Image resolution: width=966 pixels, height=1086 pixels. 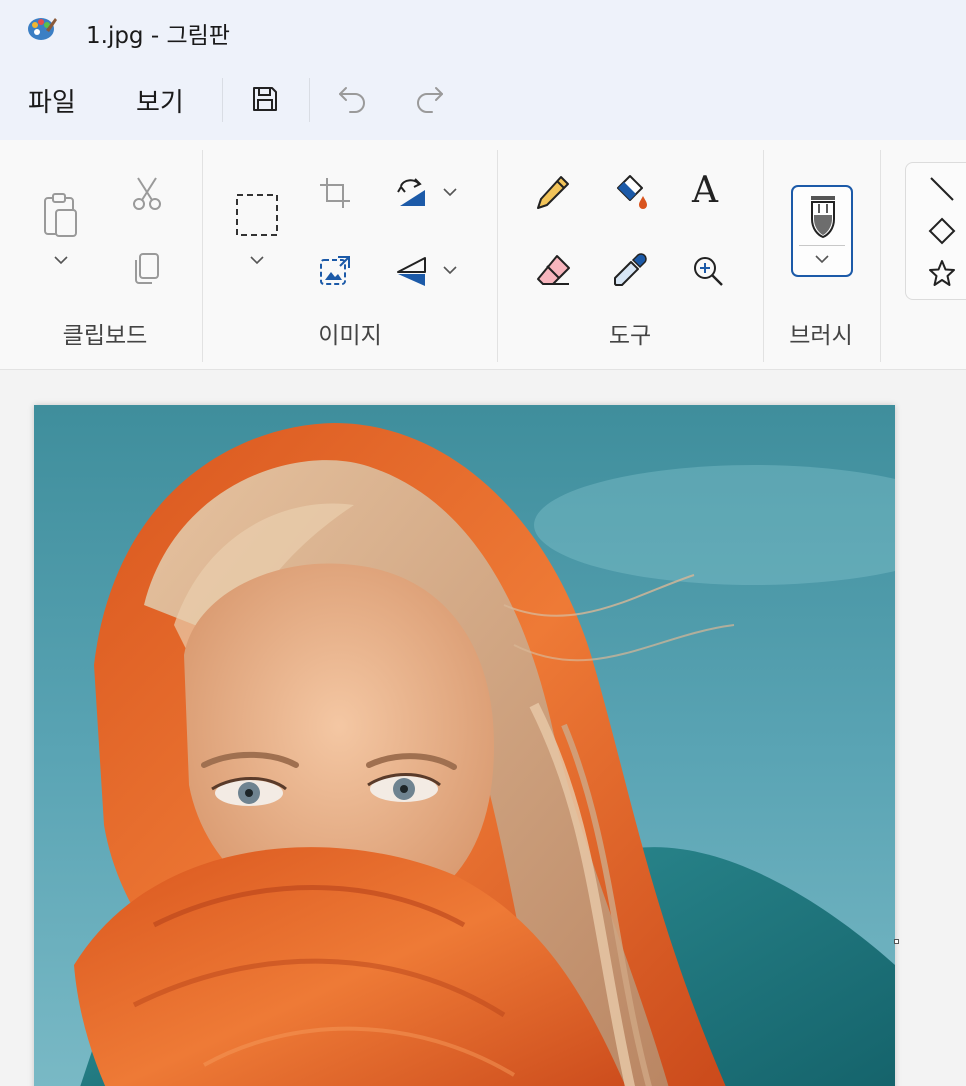 What do you see at coordinates (705, 190) in the screenshot?
I see `text-icon: A` at bounding box center [705, 190].